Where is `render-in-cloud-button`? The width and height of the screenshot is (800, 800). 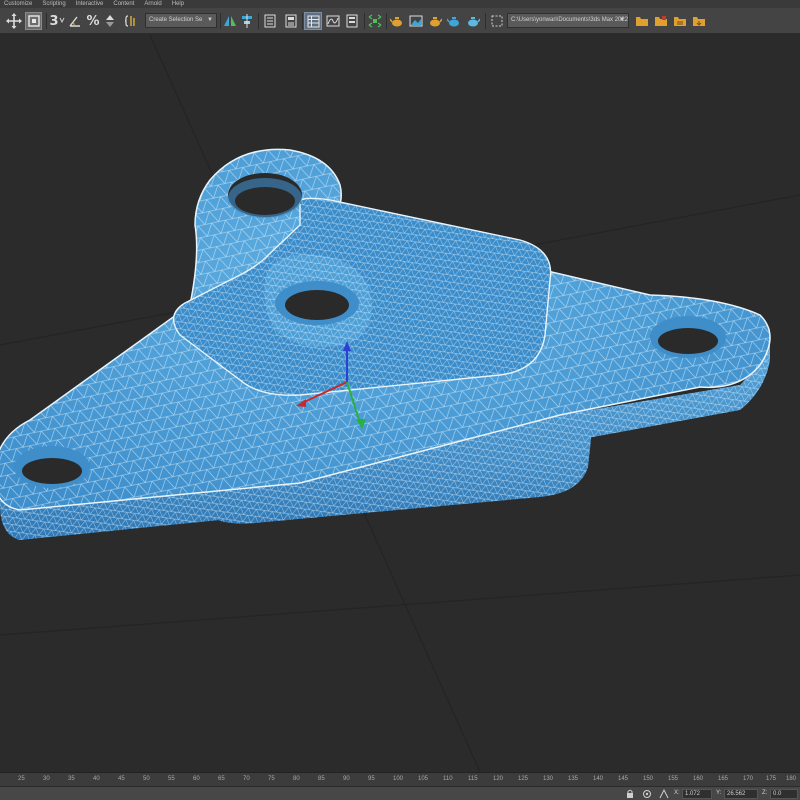
render-in-cloud-button is located at coordinates (473, 21).